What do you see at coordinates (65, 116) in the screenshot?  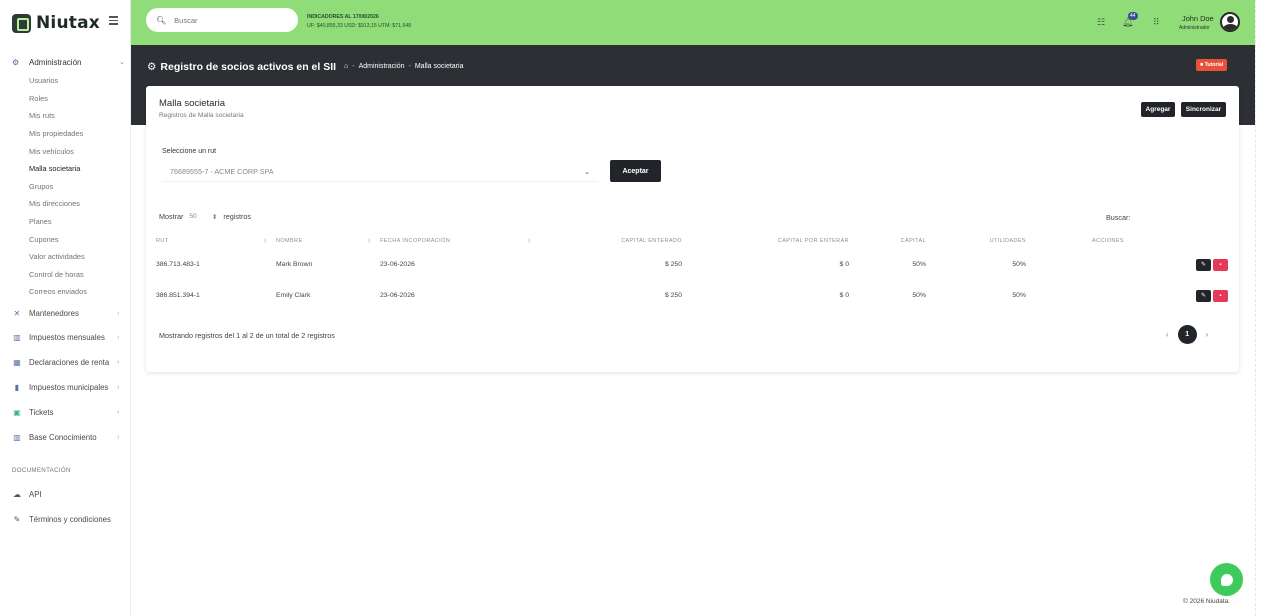 I see `sidebar-subitem-mis-ruts: Mis ruts` at bounding box center [65, 116].